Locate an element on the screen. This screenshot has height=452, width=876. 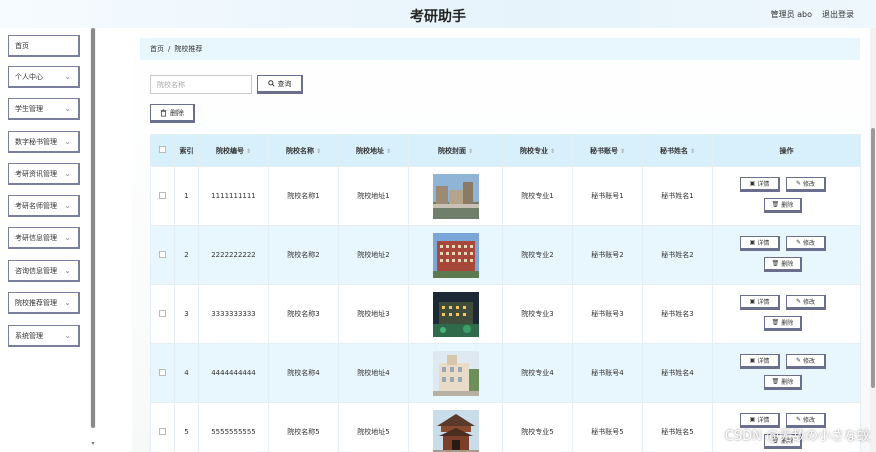
column-header: 院校名称 ⇕ is located at coordinates (303, 150).